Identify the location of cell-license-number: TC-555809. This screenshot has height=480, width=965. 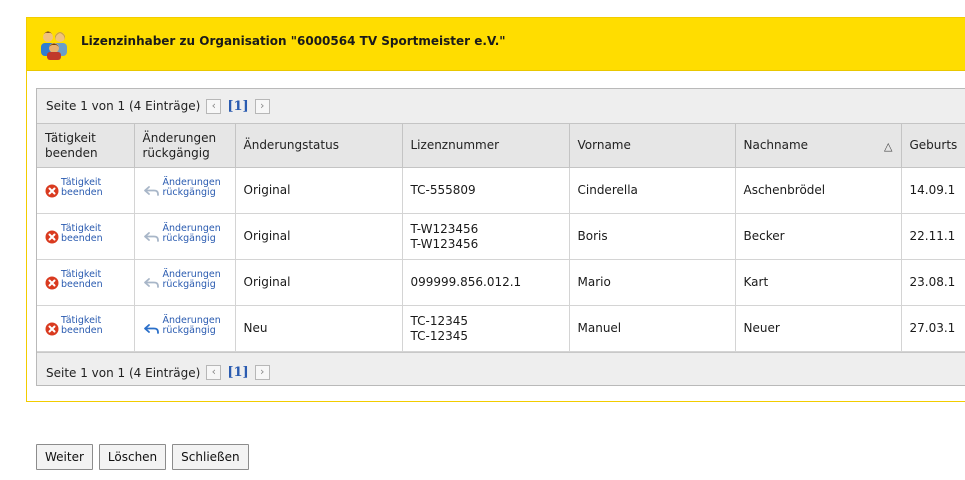
(485, 190).